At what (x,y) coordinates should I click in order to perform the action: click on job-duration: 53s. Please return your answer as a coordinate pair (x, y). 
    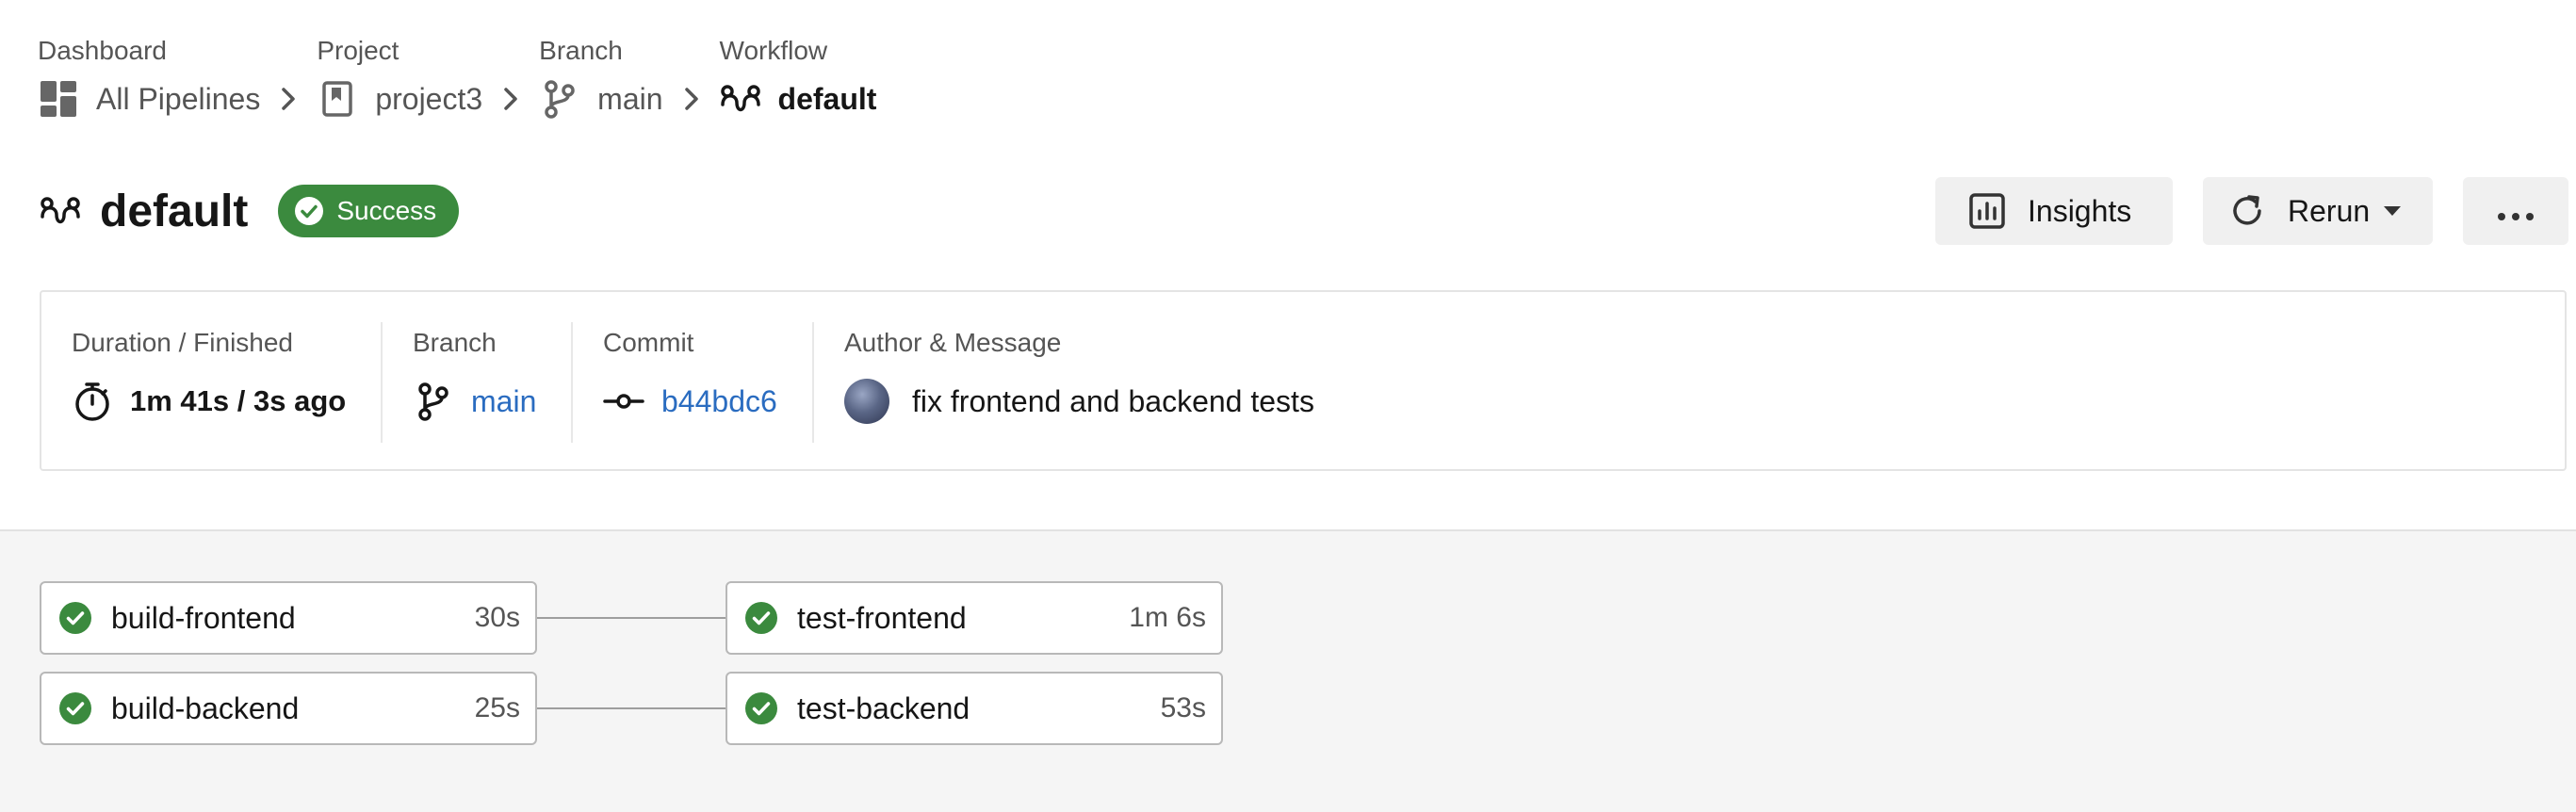
    Looking at the image, I should click on (1183, 707).